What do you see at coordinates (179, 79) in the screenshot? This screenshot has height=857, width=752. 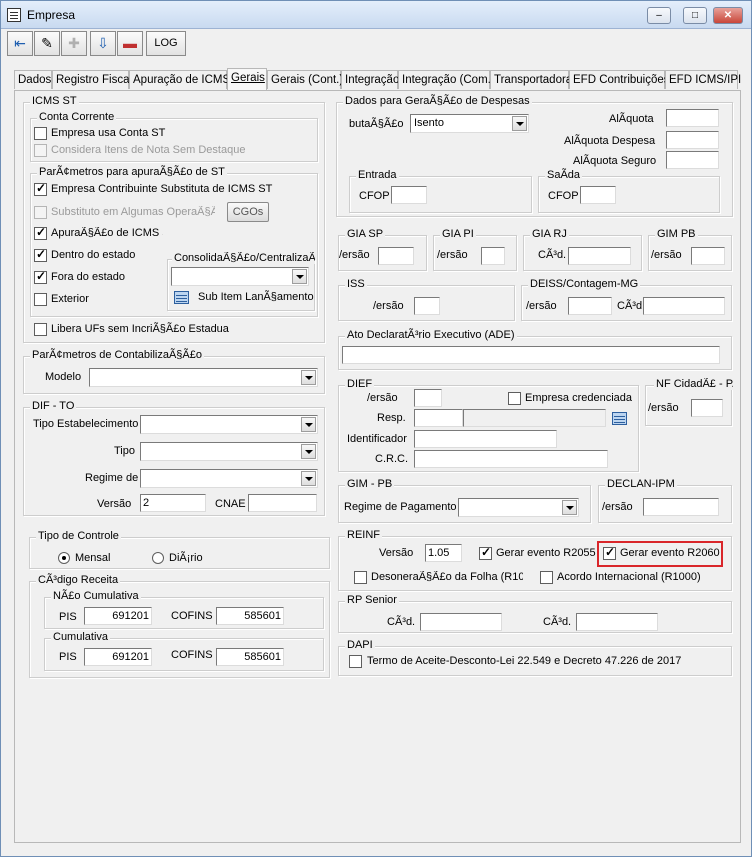 I see `tab-apuracao-icms: Apuração de ICMS` at bounding box center [179, 79].